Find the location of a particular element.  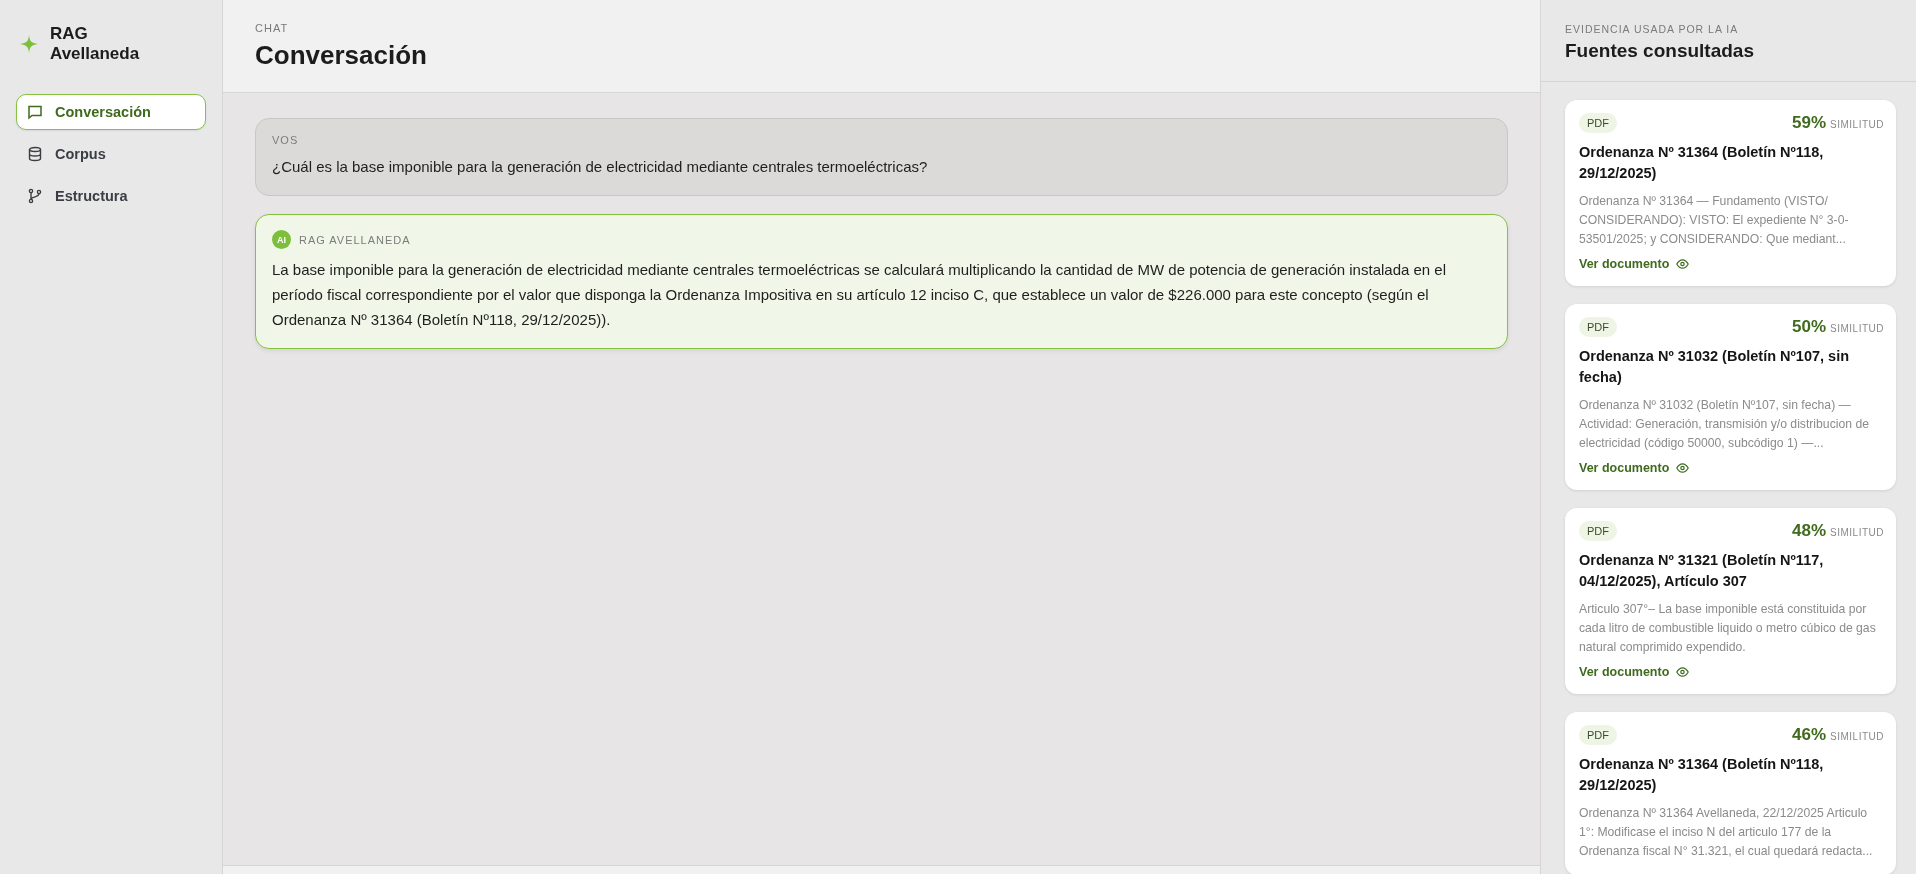

similarity-score: 50% is located at coordinates (1809, 327).